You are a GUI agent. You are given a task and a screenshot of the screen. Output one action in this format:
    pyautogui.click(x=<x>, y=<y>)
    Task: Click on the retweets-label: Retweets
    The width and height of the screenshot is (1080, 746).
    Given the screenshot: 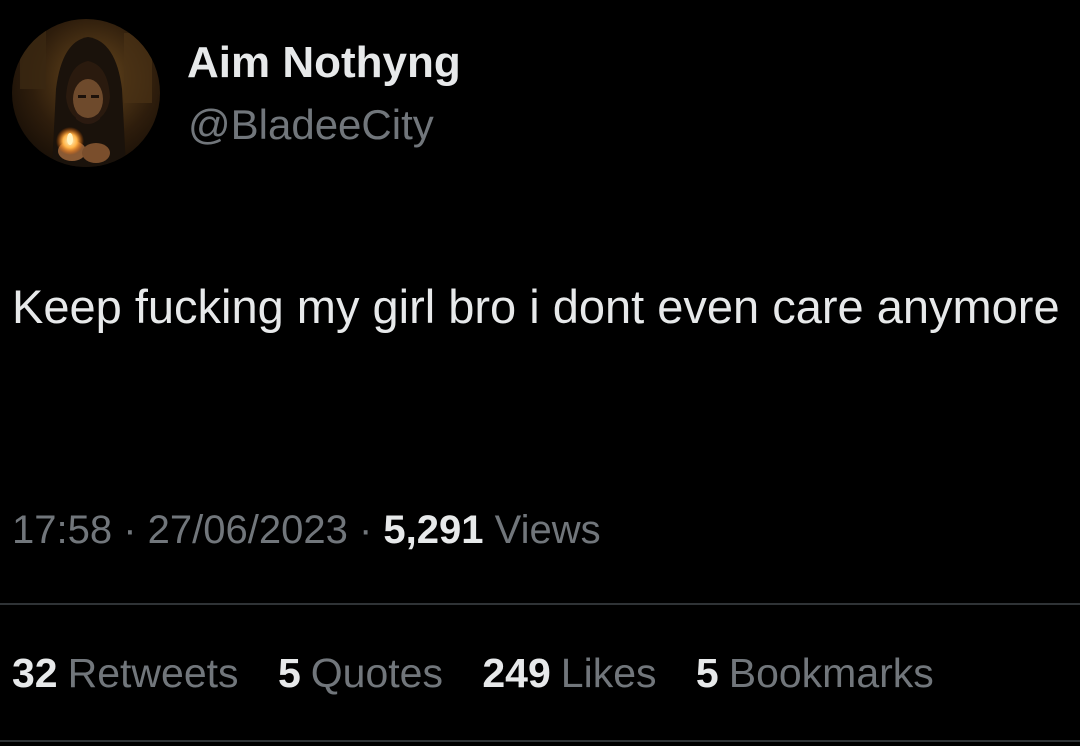 What is the action you would take?
    pyautogui.click(x=153, y=673)
    